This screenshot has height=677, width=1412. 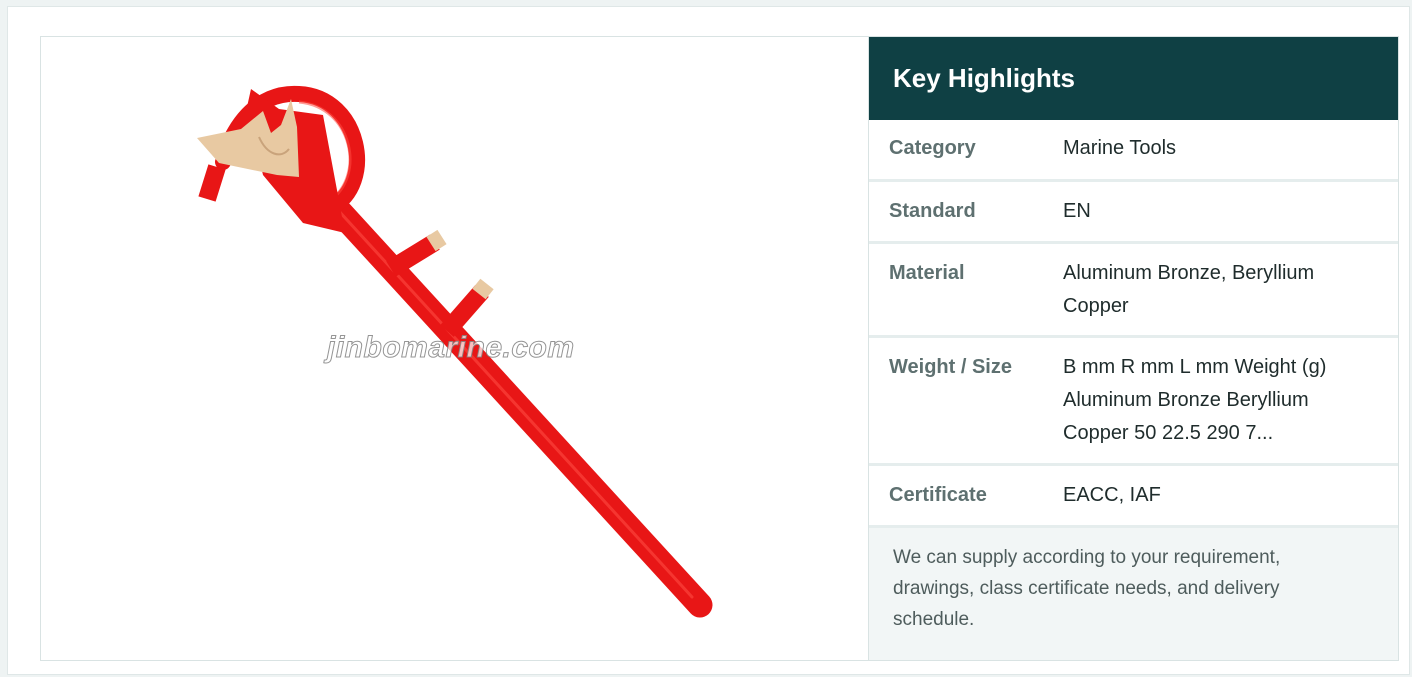 What do you see at coordinates (938, 495) in the screenshot?
I see `spec-label: Certificate` at bounding box center [938, 495].